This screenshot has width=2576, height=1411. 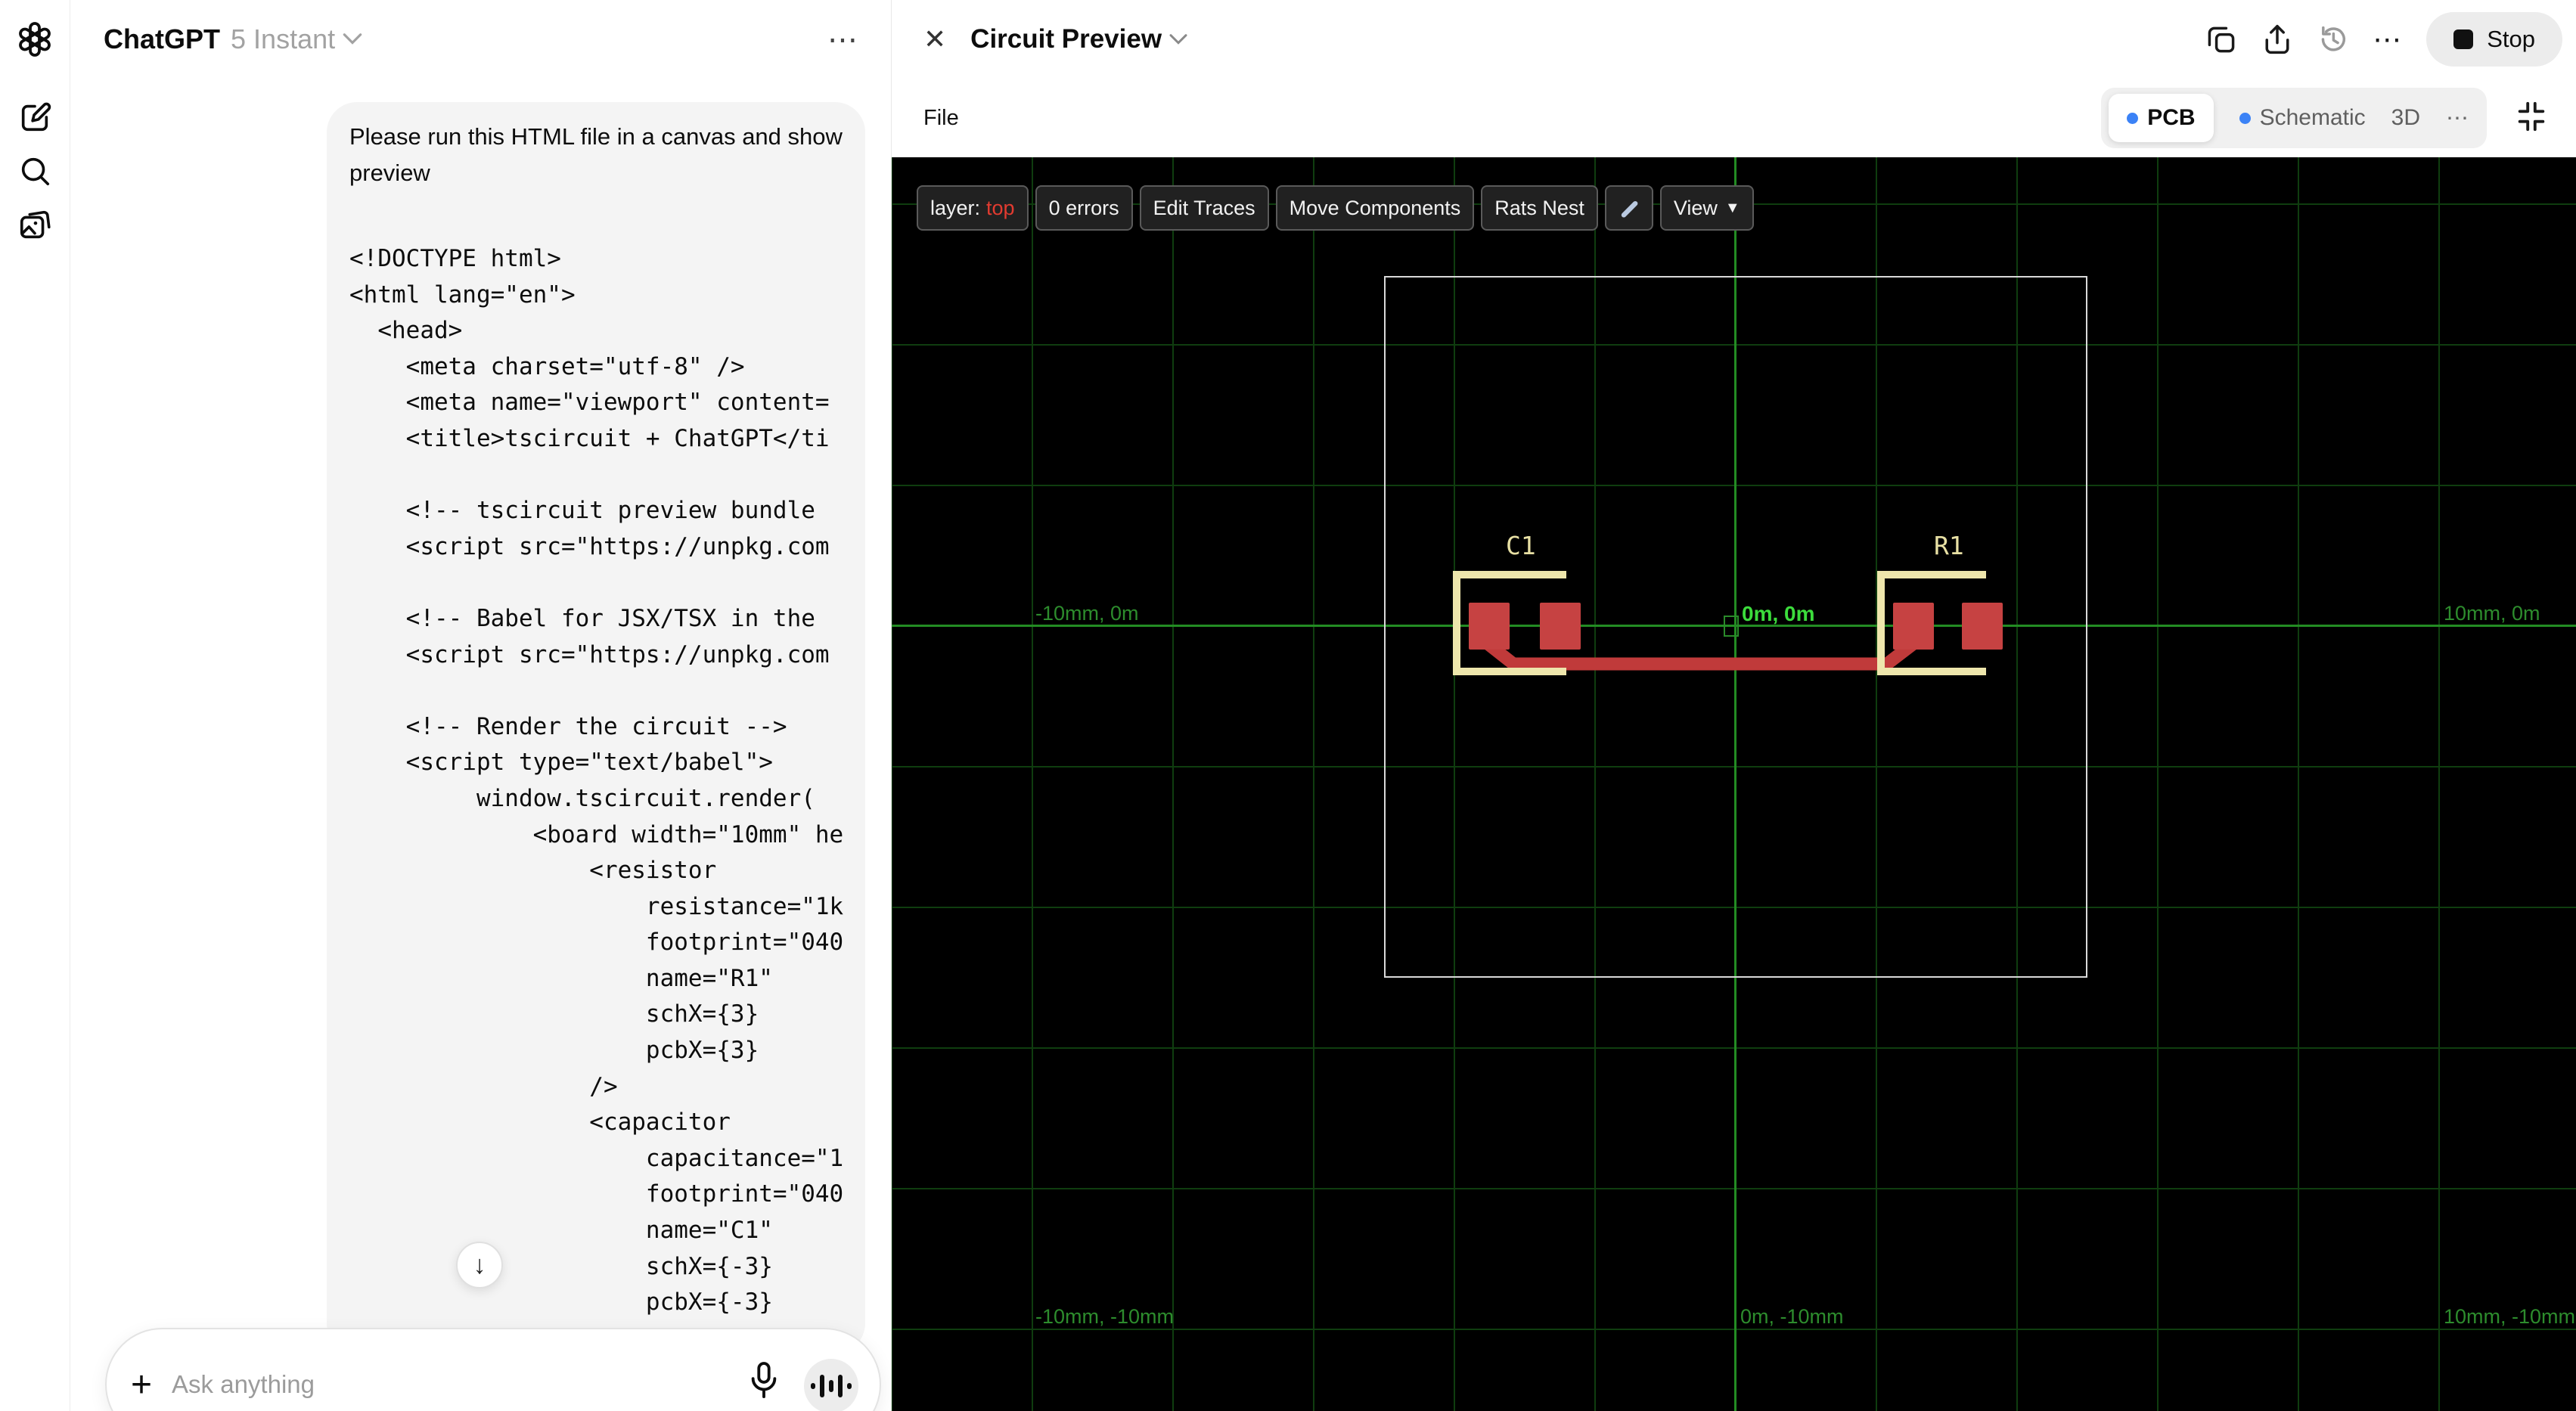 I want to click on scroll-to-bottom-button: ↓, so click(x=479, y=1265).